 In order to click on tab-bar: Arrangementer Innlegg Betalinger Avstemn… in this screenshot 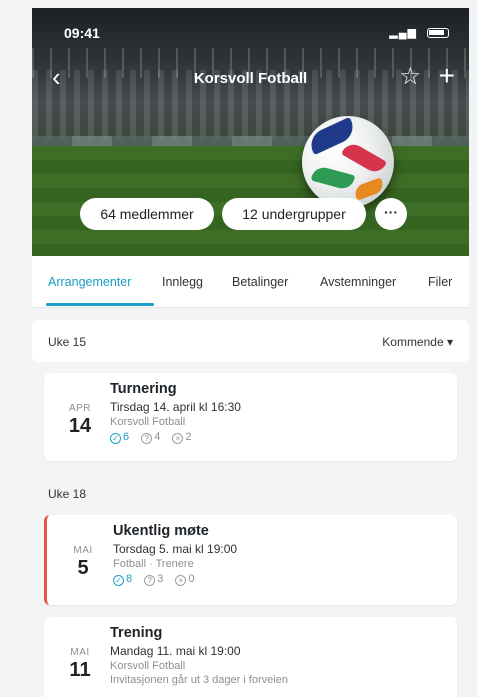, I will do `click(250, 282)`.